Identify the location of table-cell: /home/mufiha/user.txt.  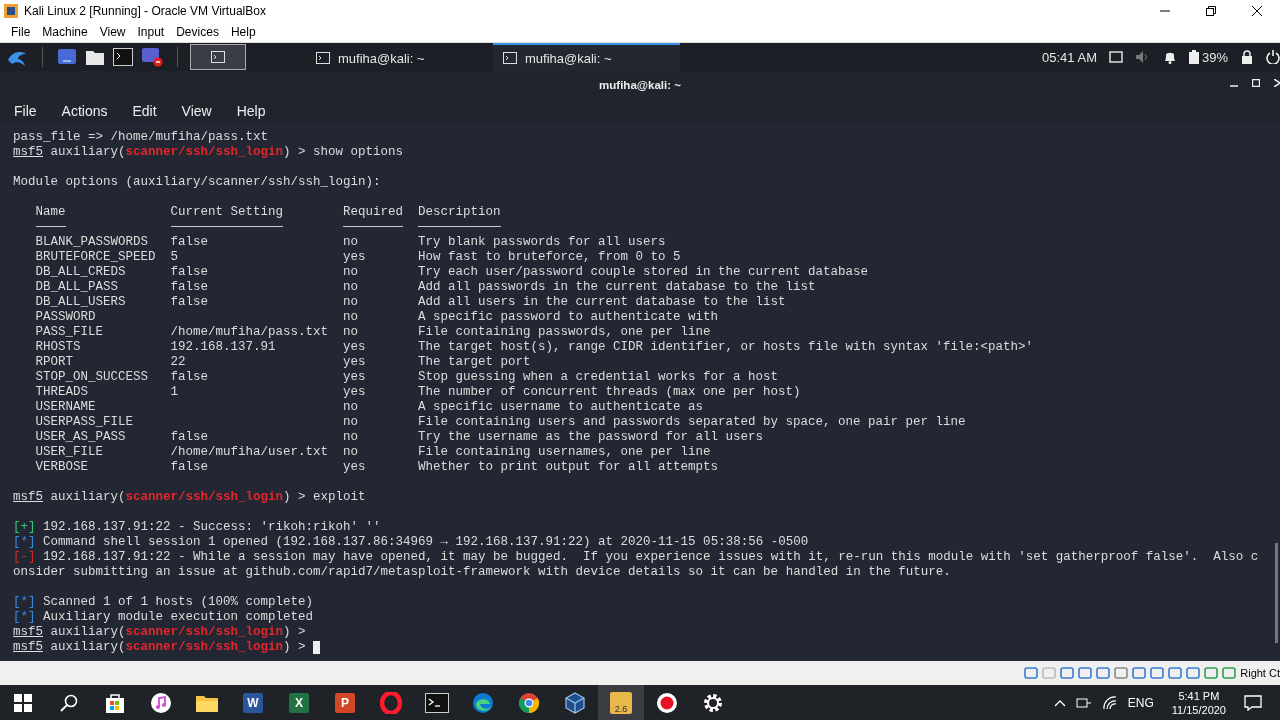
(249, 452).